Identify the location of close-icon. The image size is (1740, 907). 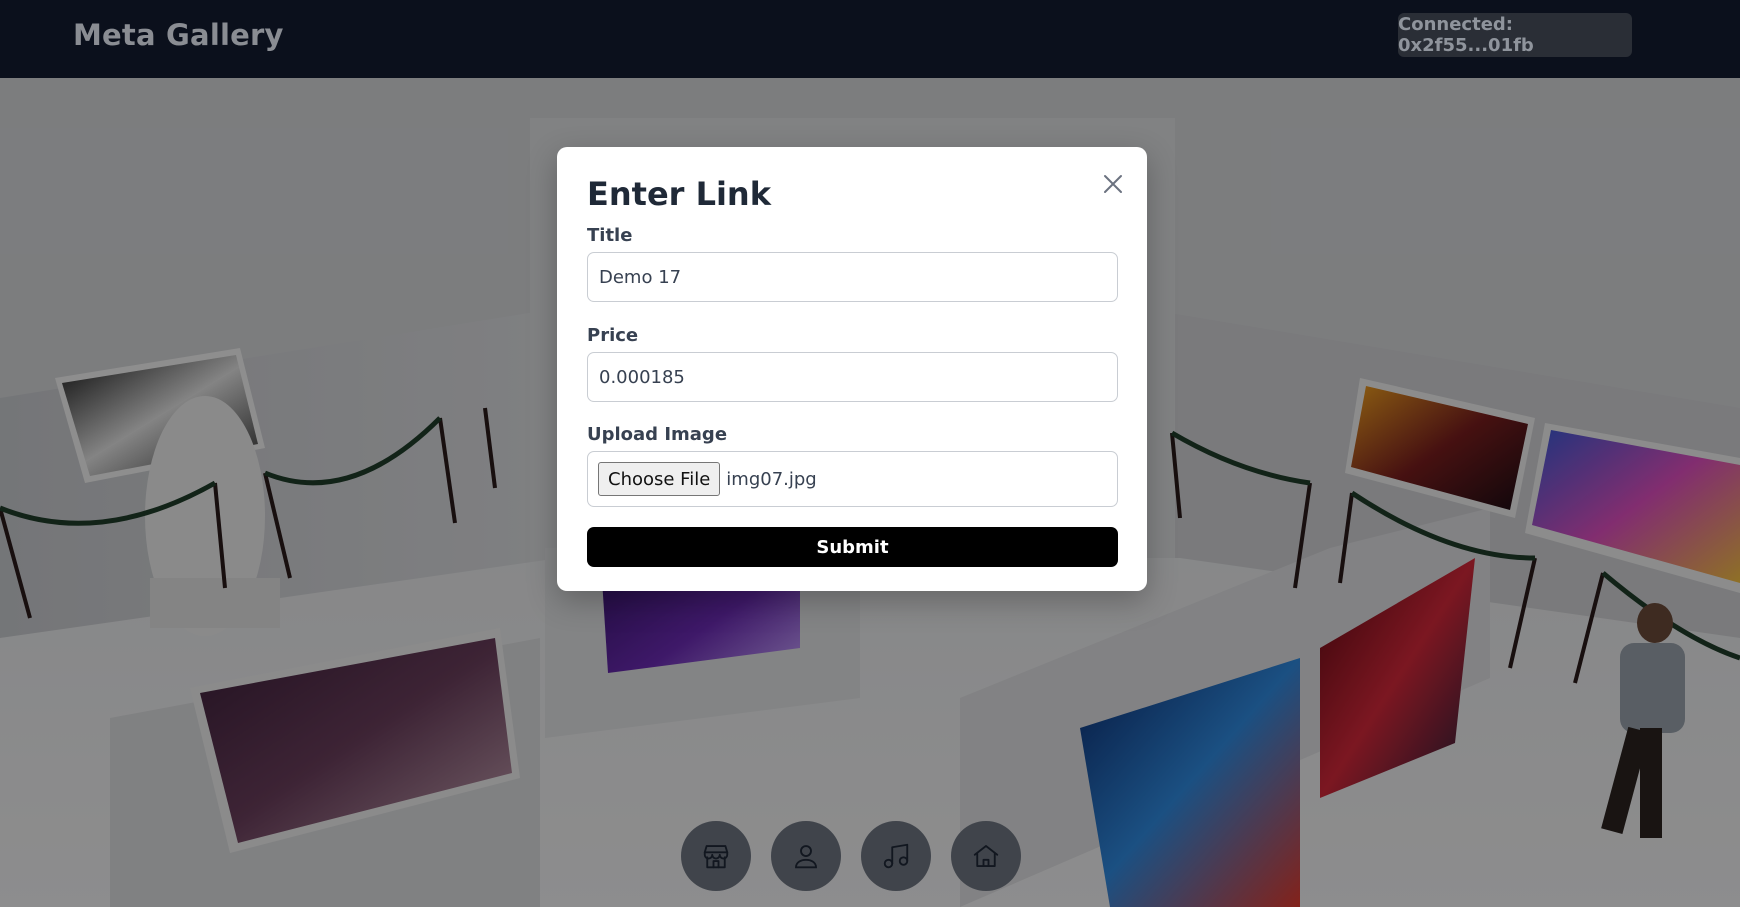
(1113, 184).